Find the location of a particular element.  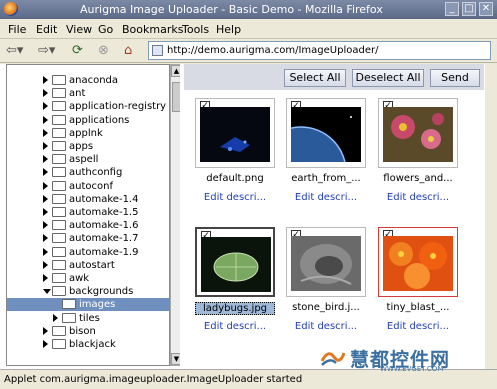

menu-edit: Edit is located at coordinates (46, 29).